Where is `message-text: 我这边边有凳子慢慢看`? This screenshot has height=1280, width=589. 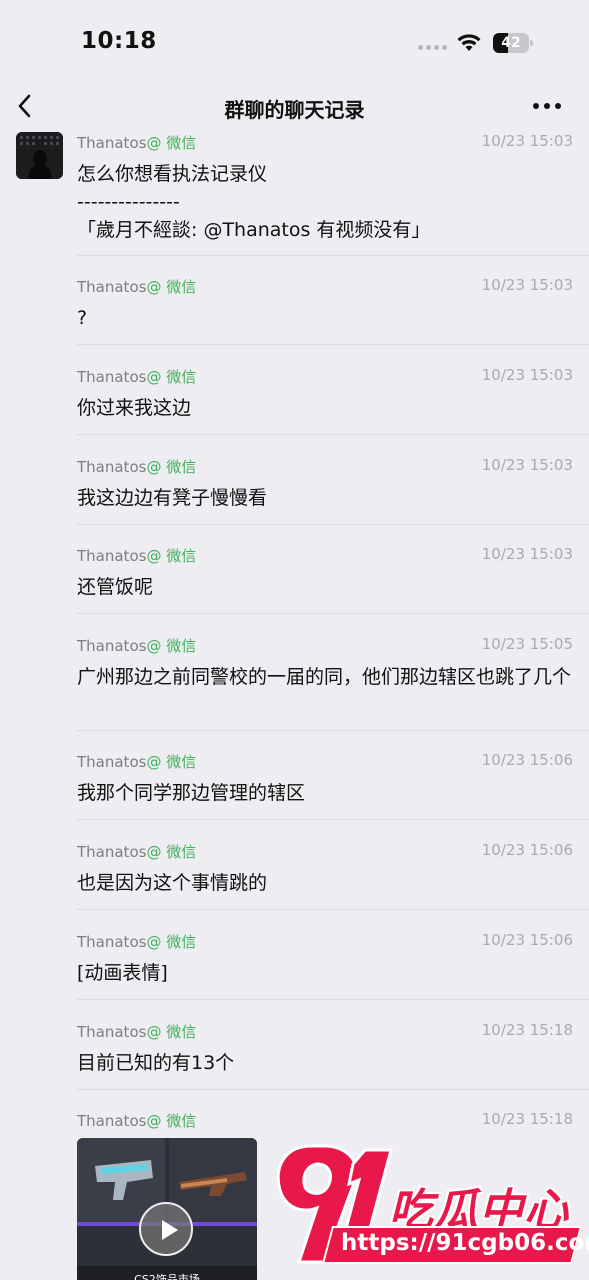 message-text: 我这边边有凳子慢慢看 is located at coordinates (172, 498).